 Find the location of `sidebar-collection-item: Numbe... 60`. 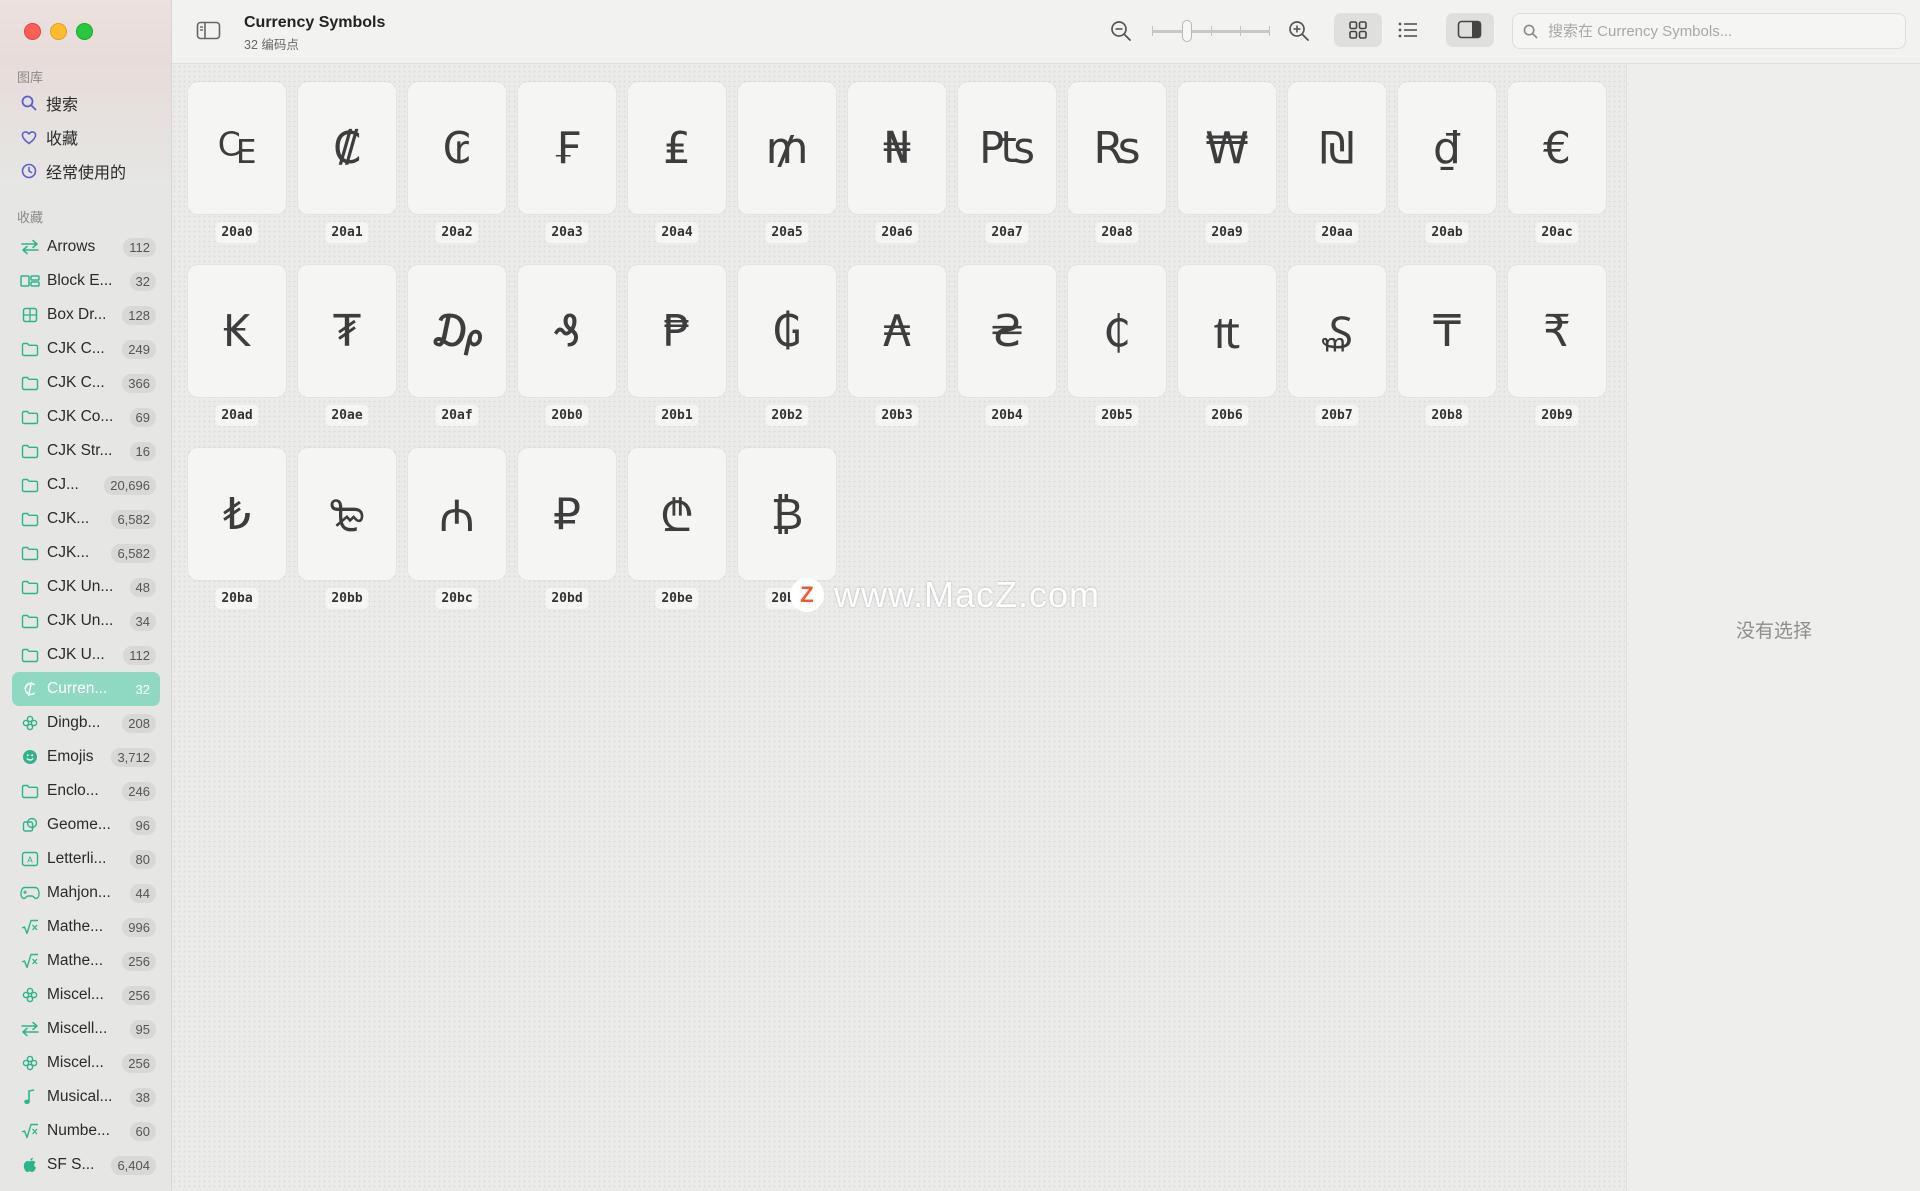

sidebar-collection-item: Numbe... 60 is located at coordinates (86, 1131).